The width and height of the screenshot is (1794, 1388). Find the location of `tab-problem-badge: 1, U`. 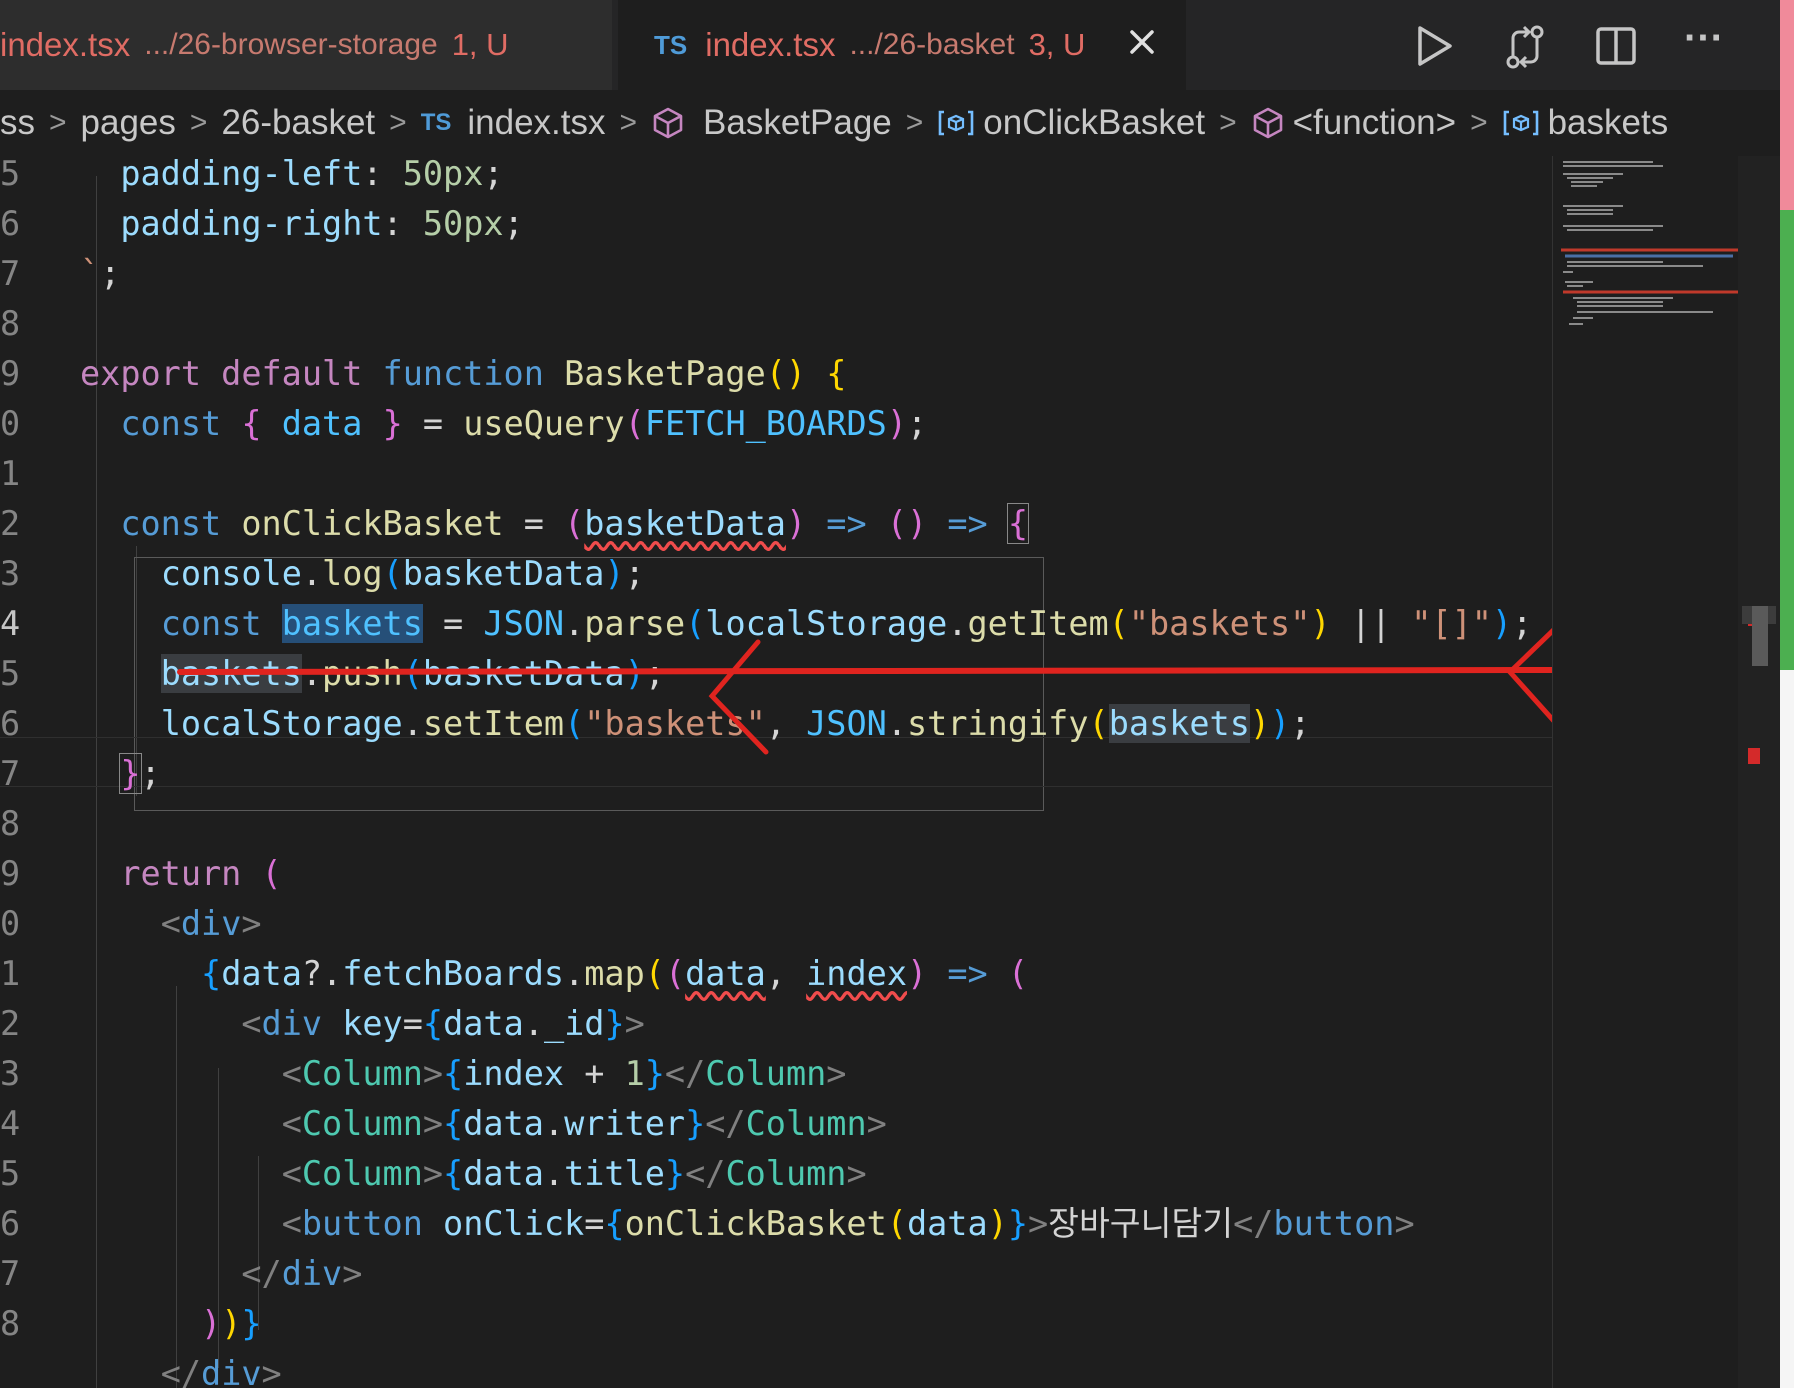

tab-problem-badge: 1, U is located at coordinates (480, 44).